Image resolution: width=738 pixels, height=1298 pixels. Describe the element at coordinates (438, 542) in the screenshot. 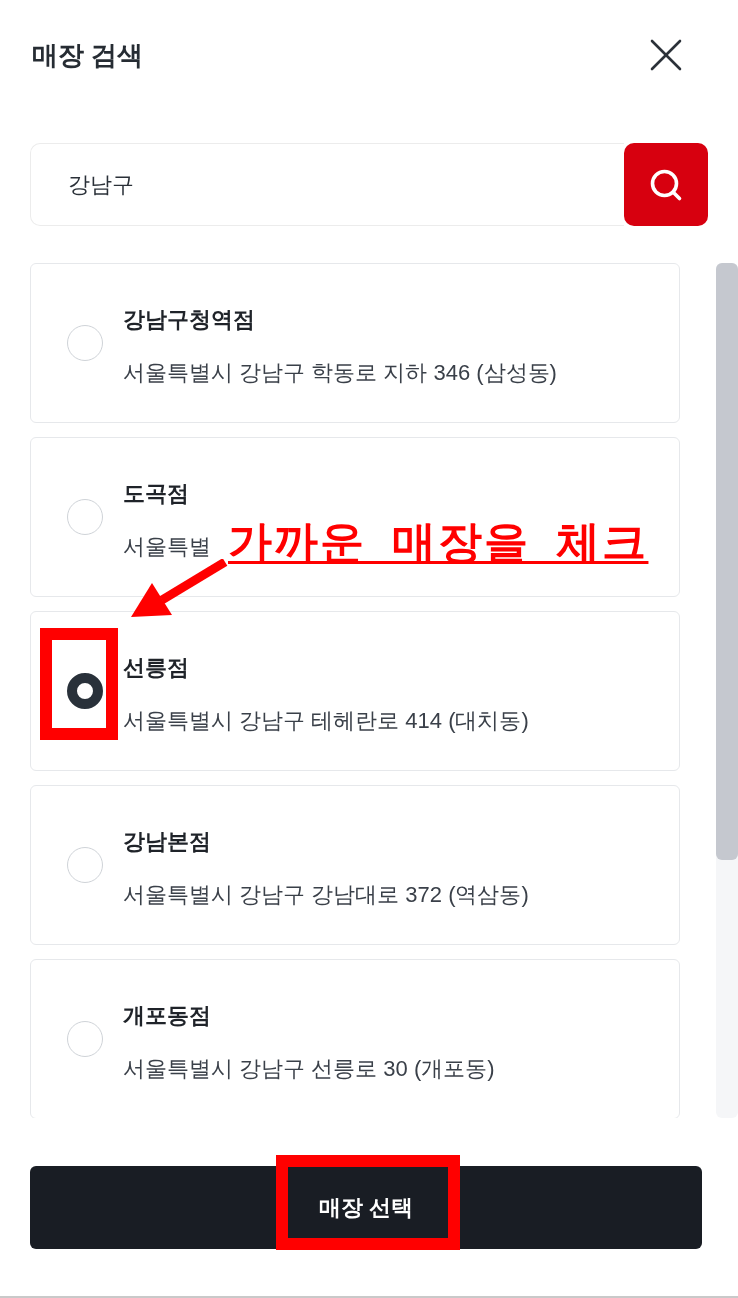

I see `annotation-text: 가까운 매장을 체크` at that location.